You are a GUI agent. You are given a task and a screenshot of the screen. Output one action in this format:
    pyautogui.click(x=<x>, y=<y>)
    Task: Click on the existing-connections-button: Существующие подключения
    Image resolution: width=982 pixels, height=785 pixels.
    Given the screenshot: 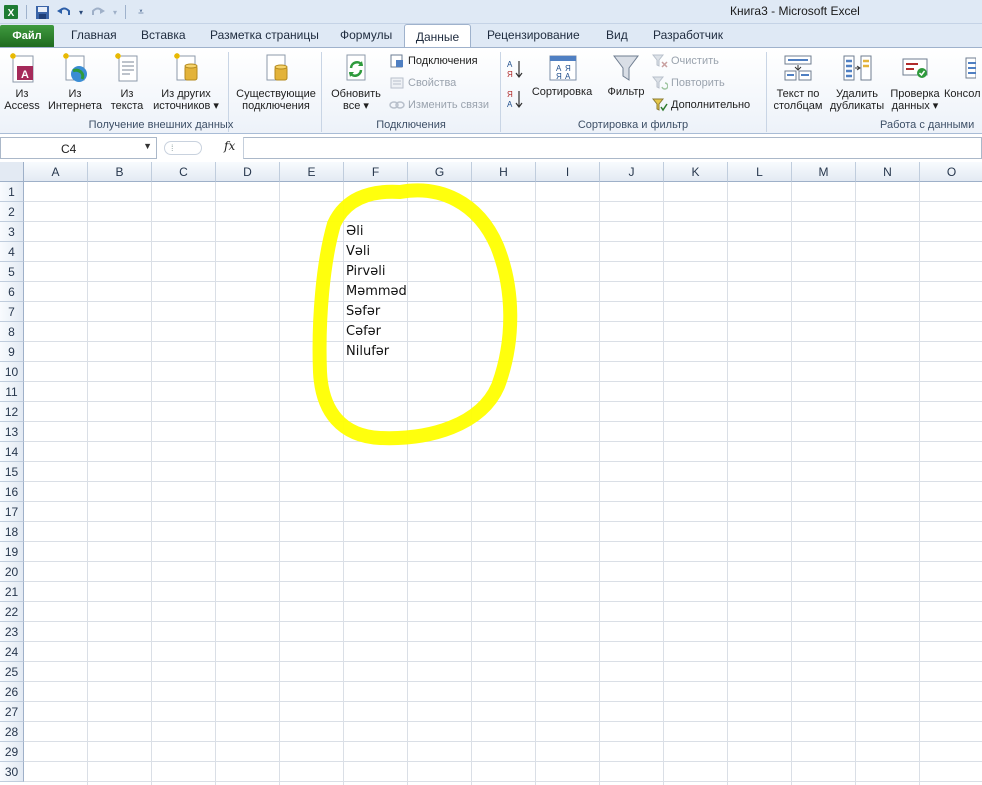 What is the action you would take?
    pyautogui.click(x=276, y=82)
    